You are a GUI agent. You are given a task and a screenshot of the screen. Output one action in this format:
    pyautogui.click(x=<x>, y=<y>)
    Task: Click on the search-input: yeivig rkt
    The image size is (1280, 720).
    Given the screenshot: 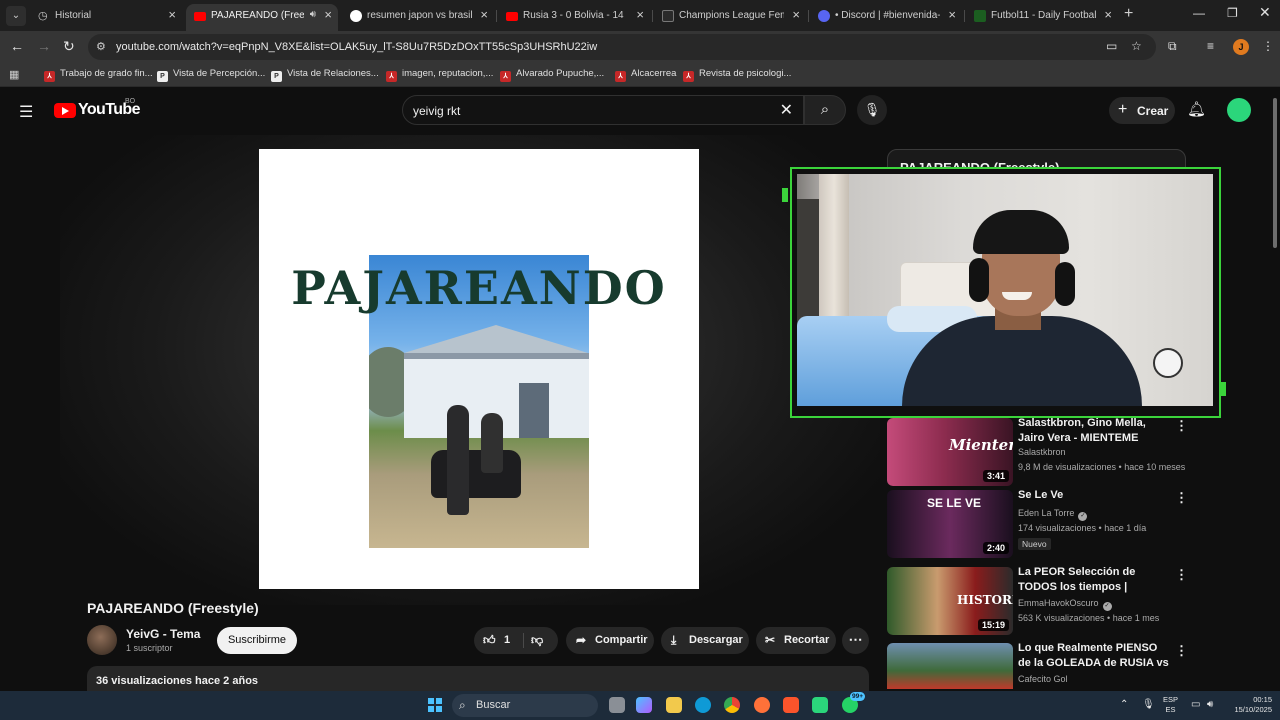 What is the action you would take?
    pyautogui.click(x=436, y=111)
    